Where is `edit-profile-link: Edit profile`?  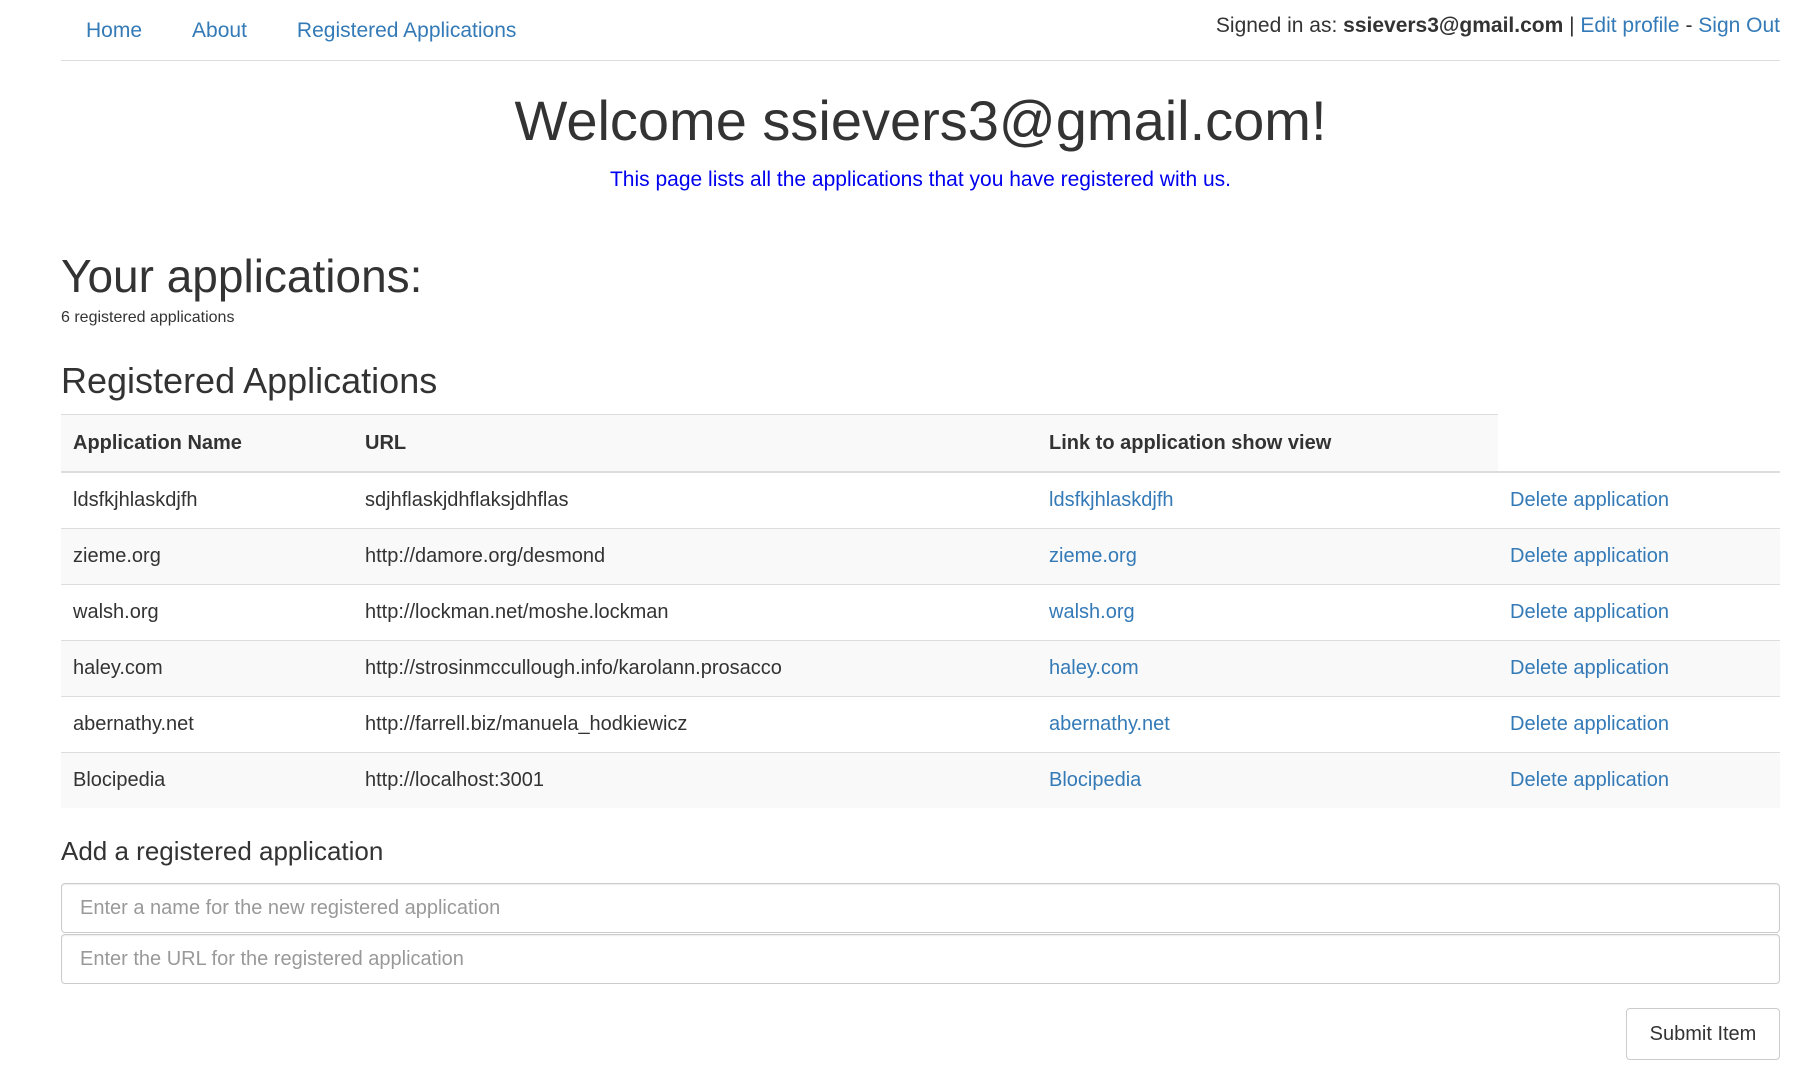
edit-profile-link: Edit profile is located at coordinates (1629, 25).